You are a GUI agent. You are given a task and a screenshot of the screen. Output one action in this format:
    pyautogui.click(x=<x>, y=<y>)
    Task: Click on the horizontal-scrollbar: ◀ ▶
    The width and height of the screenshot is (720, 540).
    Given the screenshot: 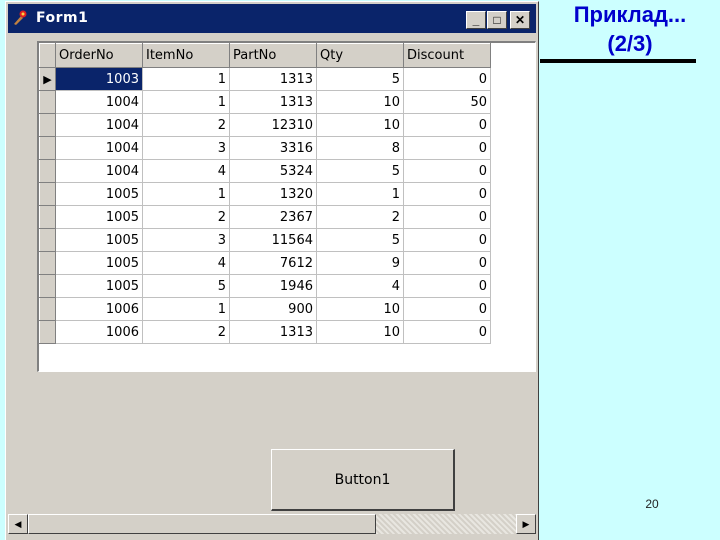 What is the action you would take?
    pyautogui.click(x=272, y=524)
    